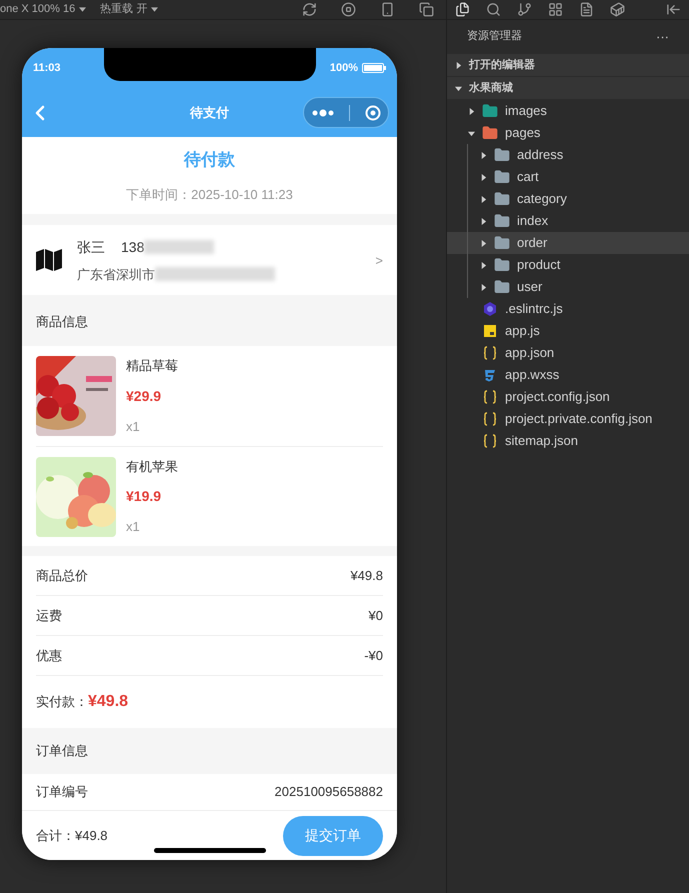 The width and height of the screenshot is (689, 893). What do you see at coordinates (38, 9) in the screenshot?
I see `device-selector: one X 100% 16` at bounding box center [38, 9].